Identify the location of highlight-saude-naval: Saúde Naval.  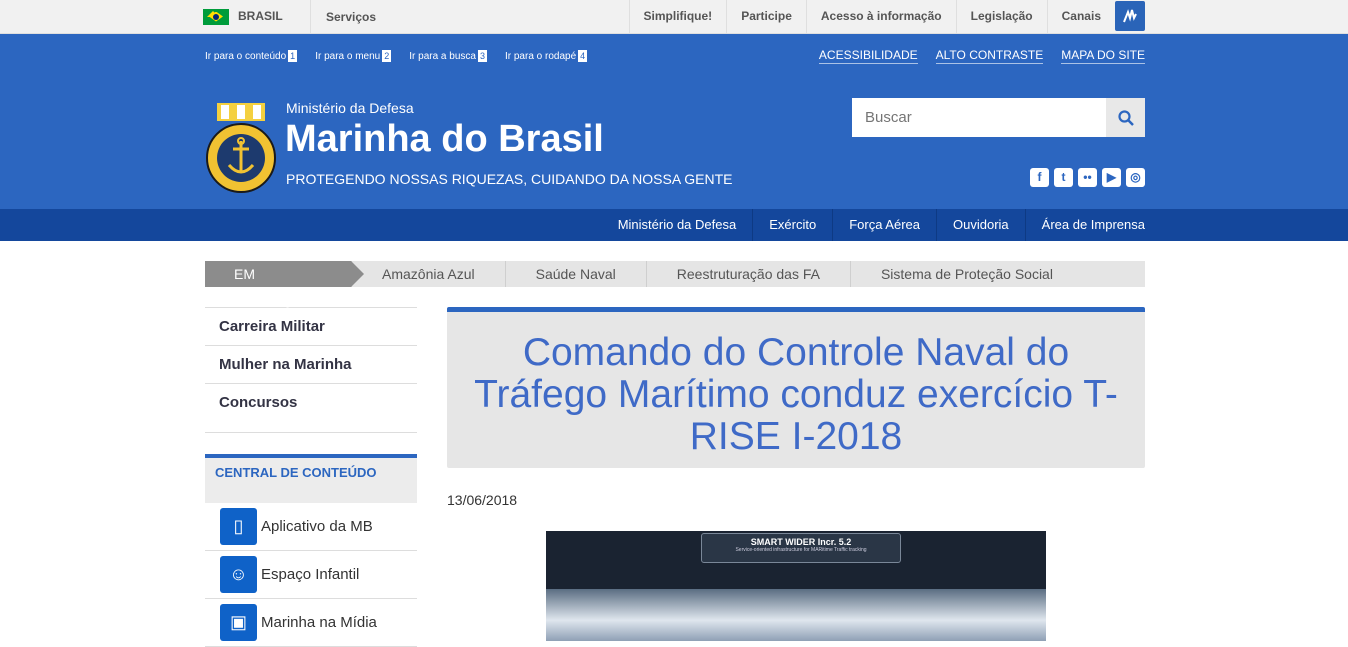
(575, 274).